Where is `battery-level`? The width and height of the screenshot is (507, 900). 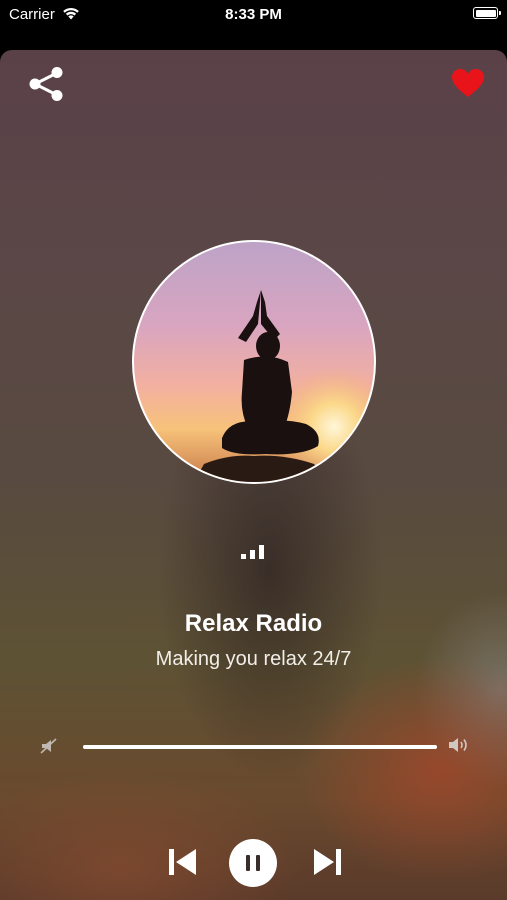
battery-level is located at coordinates (485, 13).